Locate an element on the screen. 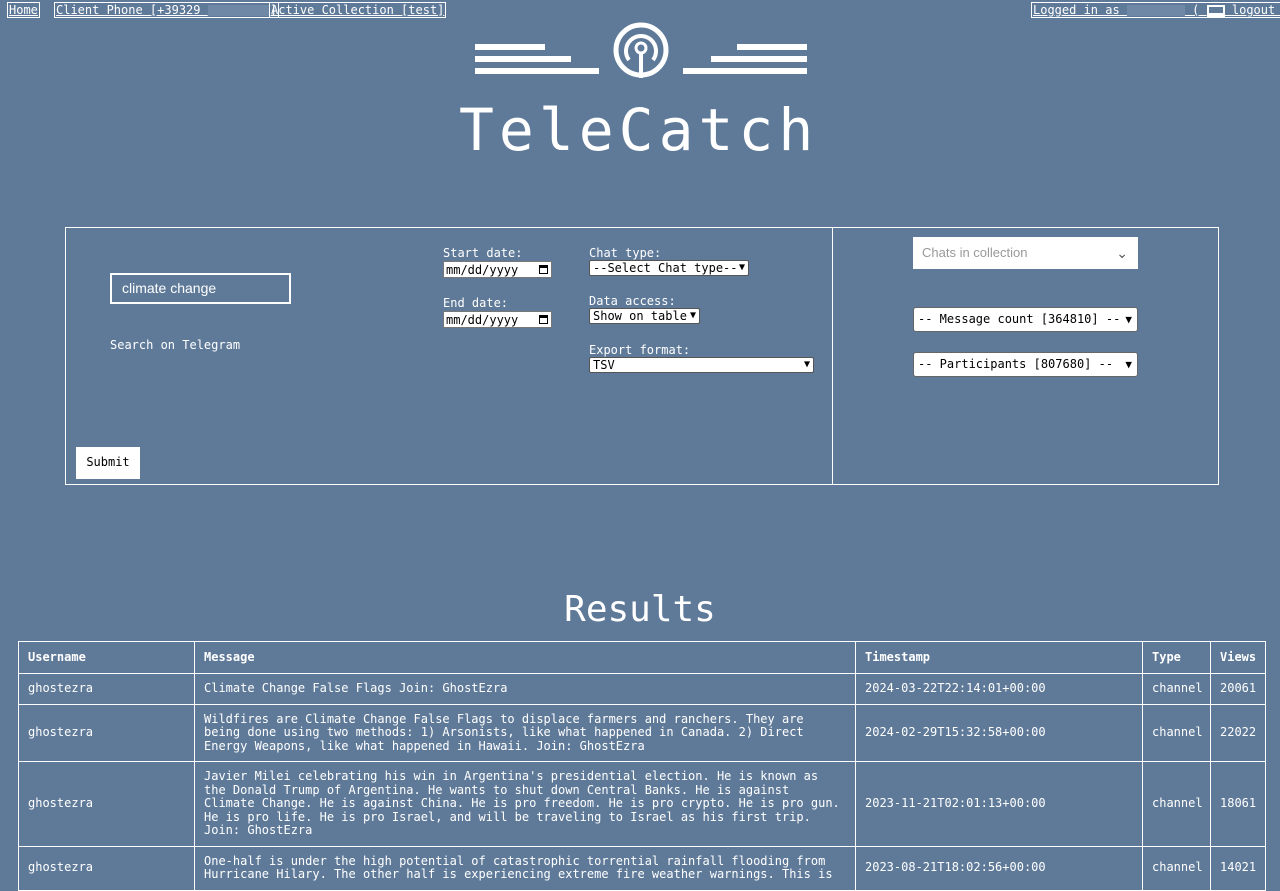 Image resolution: width=1280 pixels, height=891 pixels. column-header-username: Username is located at coordinates (106, 657).